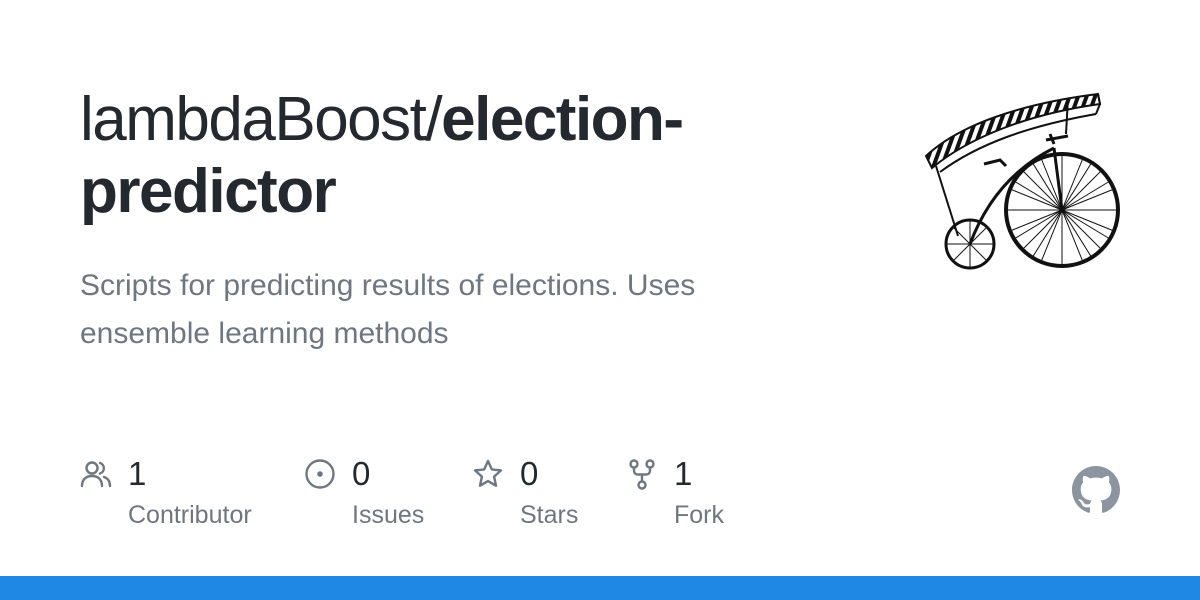 This screenshot has height=600, width=1200. What do you see at coordinates (1096, 490) in the screenshot?
I see `github-mark-icon` at bounding box center [1096, 490].